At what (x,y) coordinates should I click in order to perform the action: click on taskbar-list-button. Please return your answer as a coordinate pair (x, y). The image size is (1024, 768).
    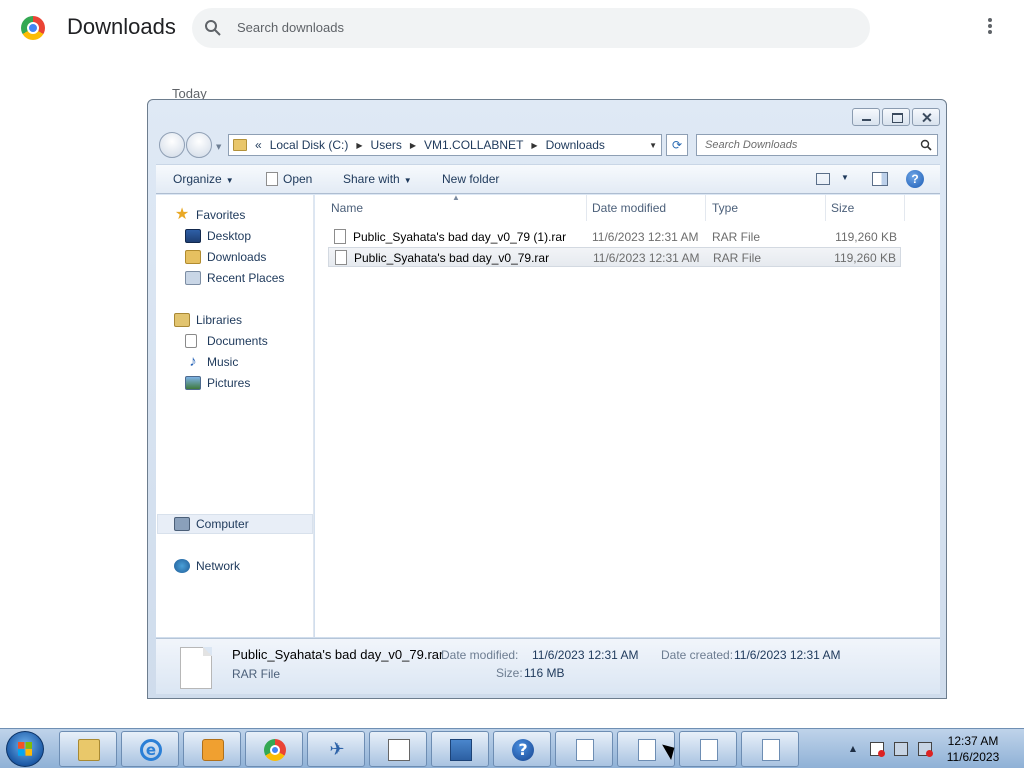
    Looking at the image, I should click on (398, 749).